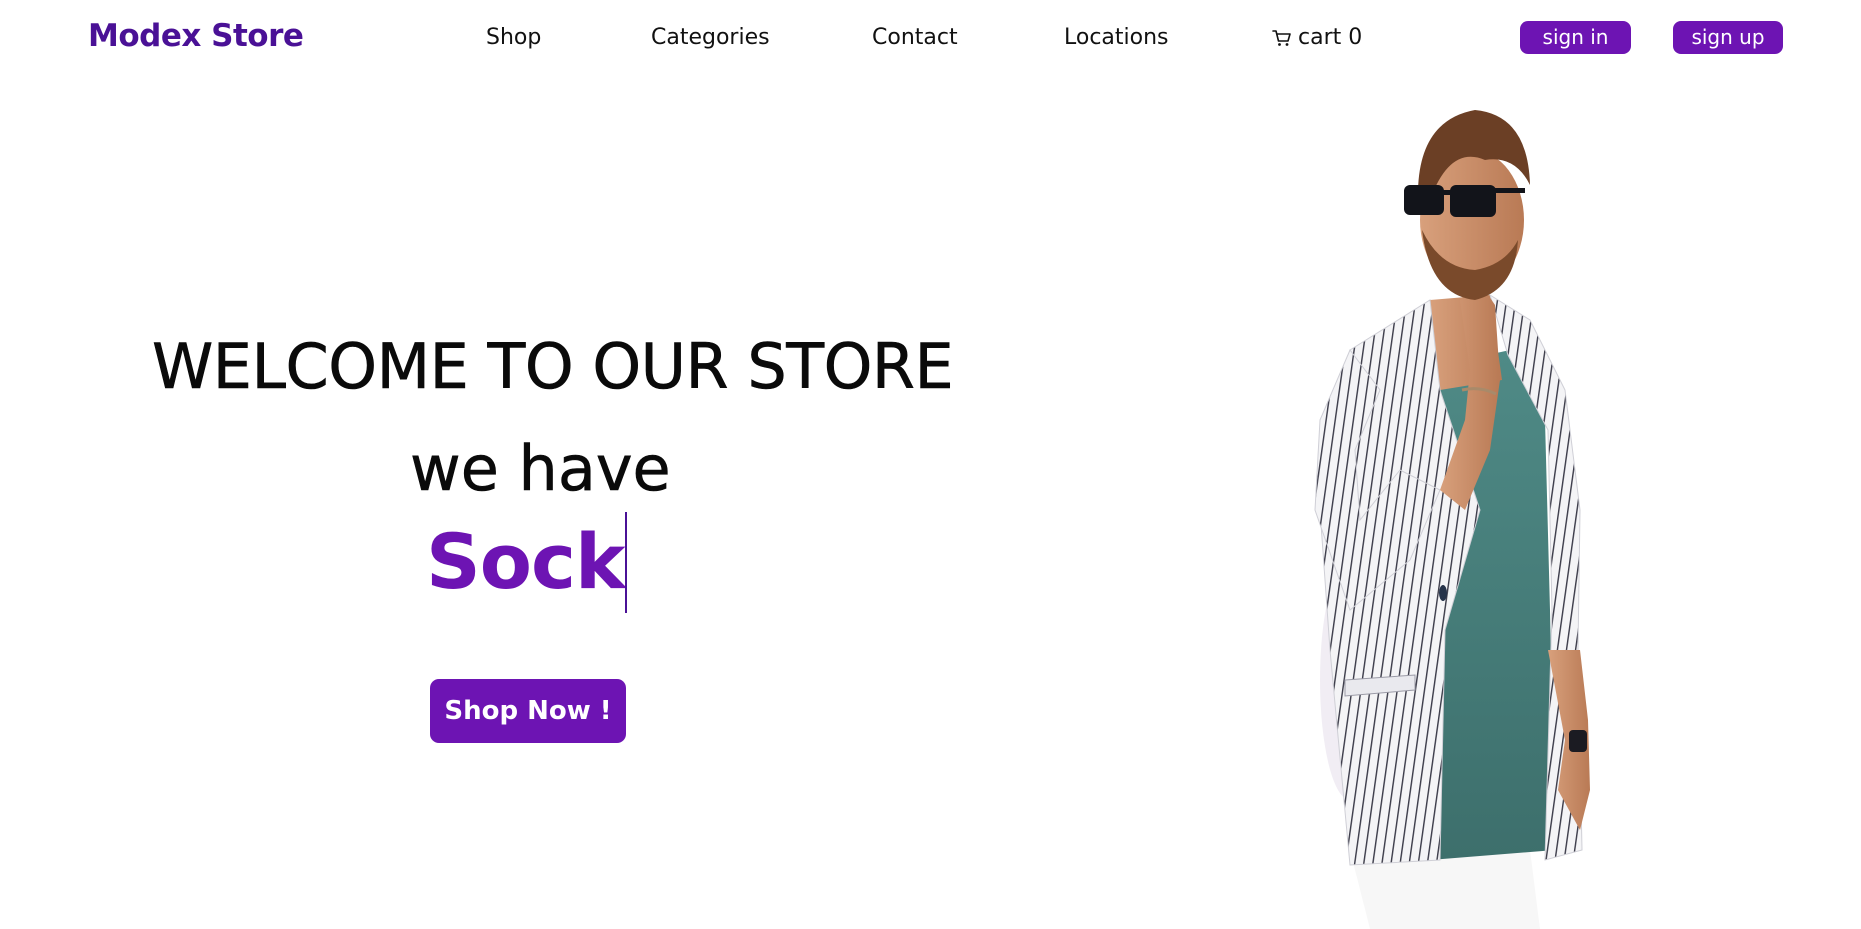  What do you see at coordinates (1116, 37) in the screenshot?
I see `nav-link-locations: Locations` at bounding box center [1116, 37].